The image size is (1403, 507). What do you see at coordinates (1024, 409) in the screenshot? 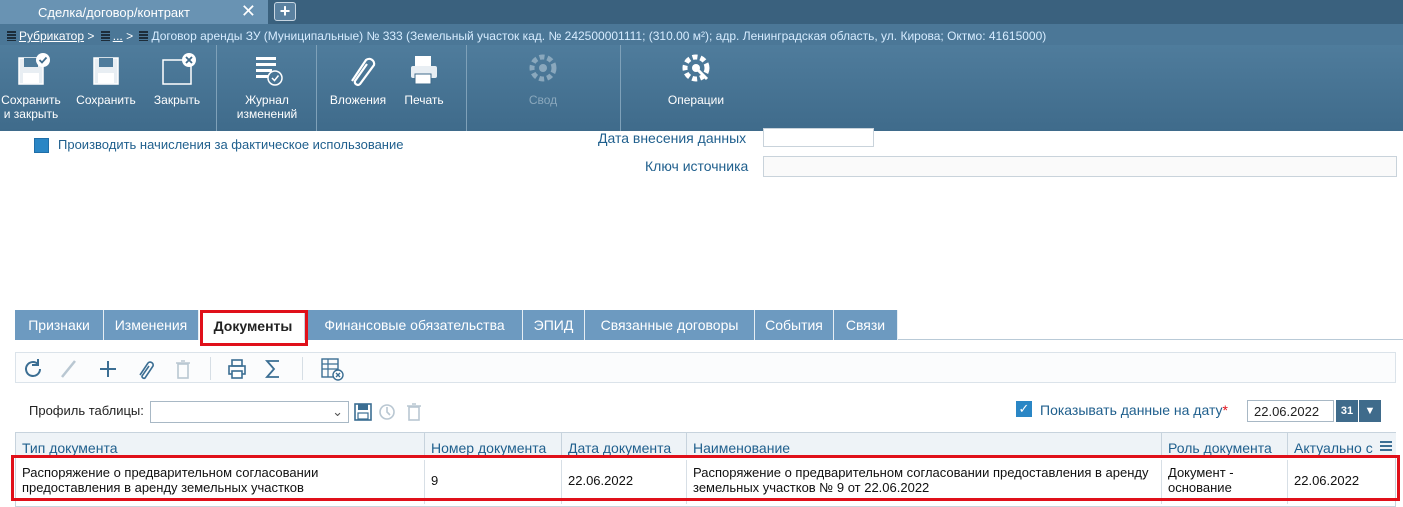
I see `show-data-on-date-checkbox: ✓` at bounding box center [1024, 409].